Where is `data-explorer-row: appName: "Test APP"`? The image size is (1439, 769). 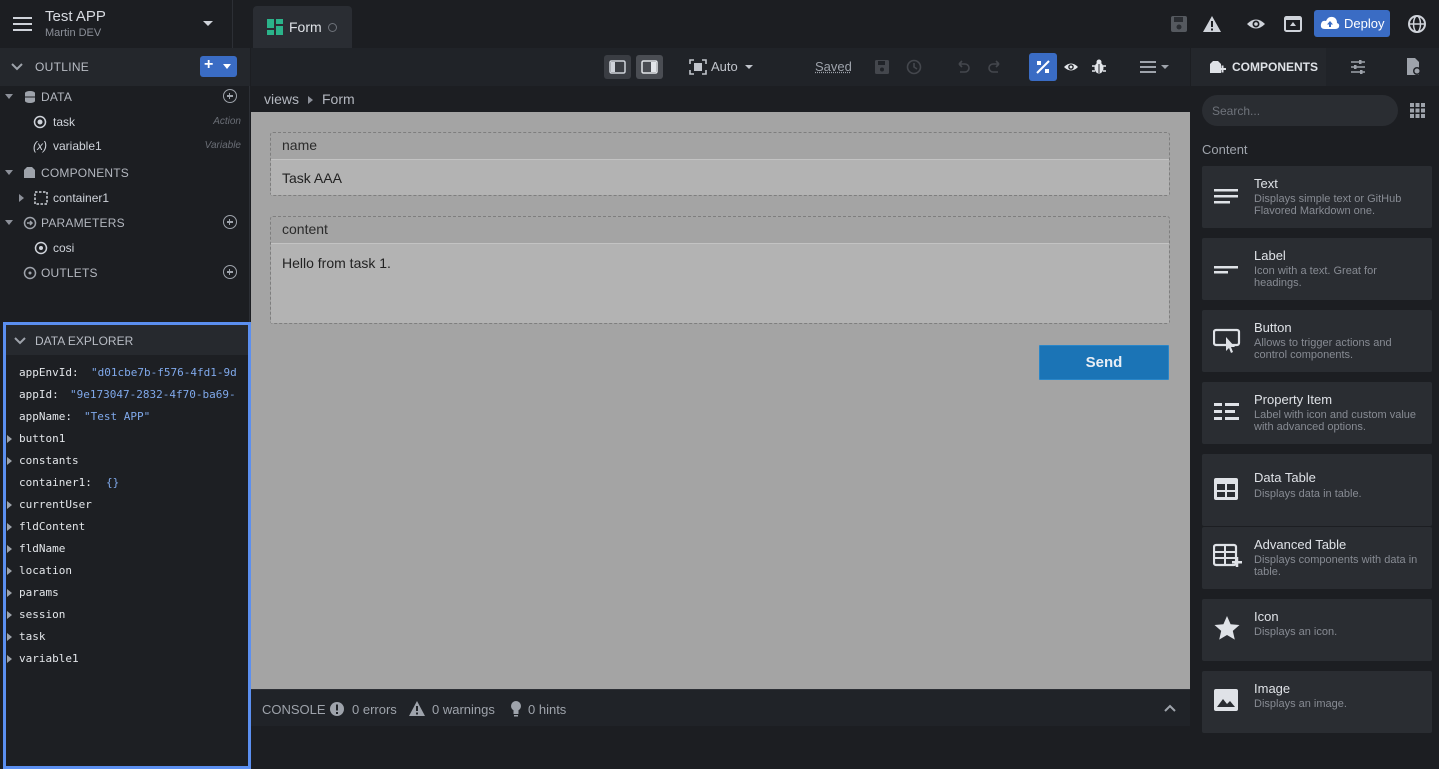
data-explorer-row: appName: "Test APP" is located at coordinates (127, 417).